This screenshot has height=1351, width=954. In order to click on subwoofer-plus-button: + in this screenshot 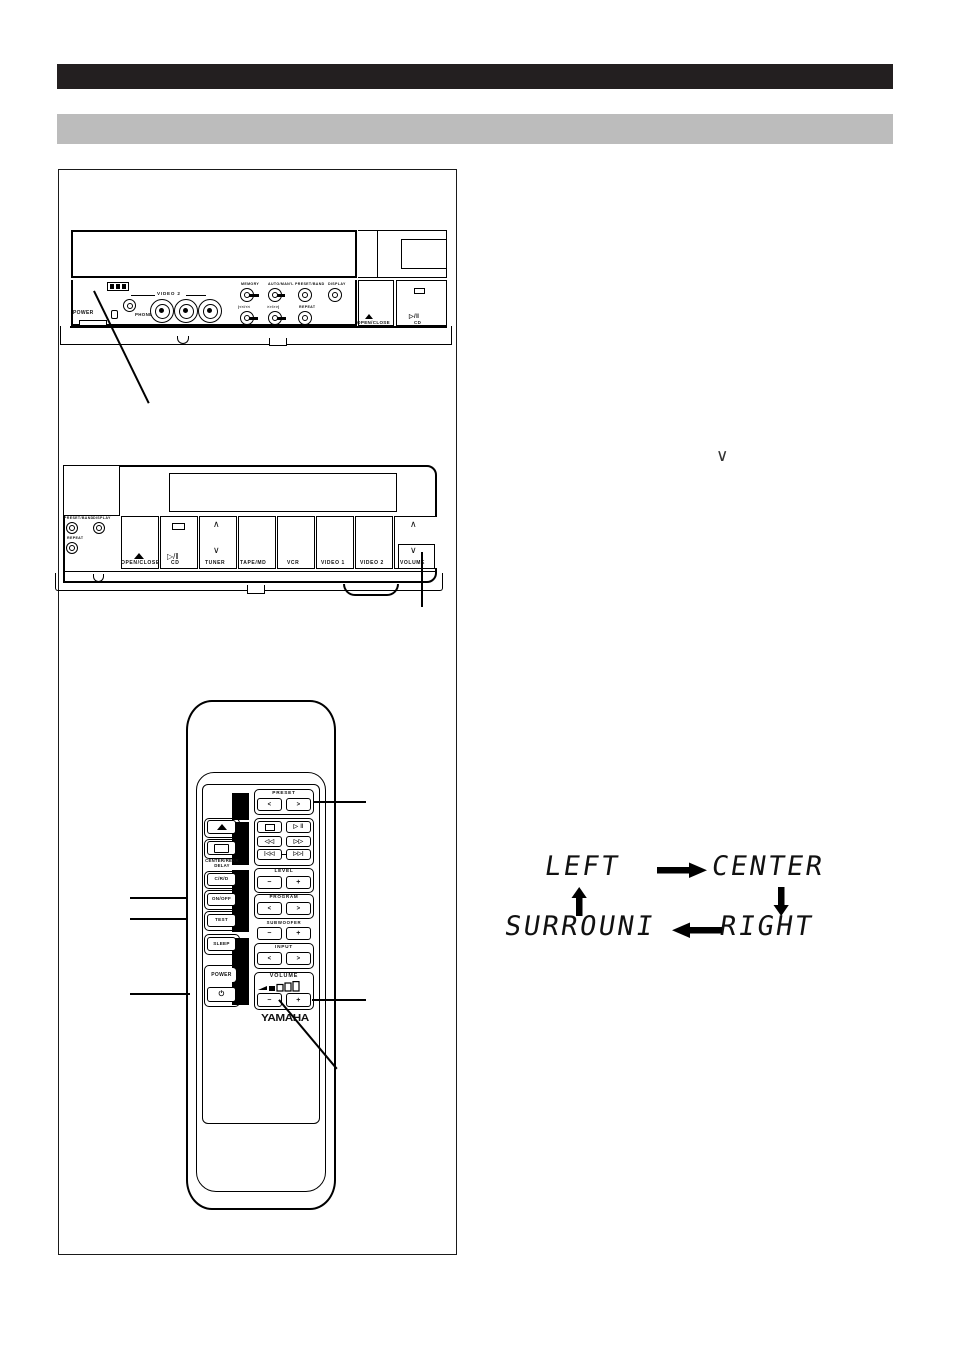, I will do `click(298, 933)`.